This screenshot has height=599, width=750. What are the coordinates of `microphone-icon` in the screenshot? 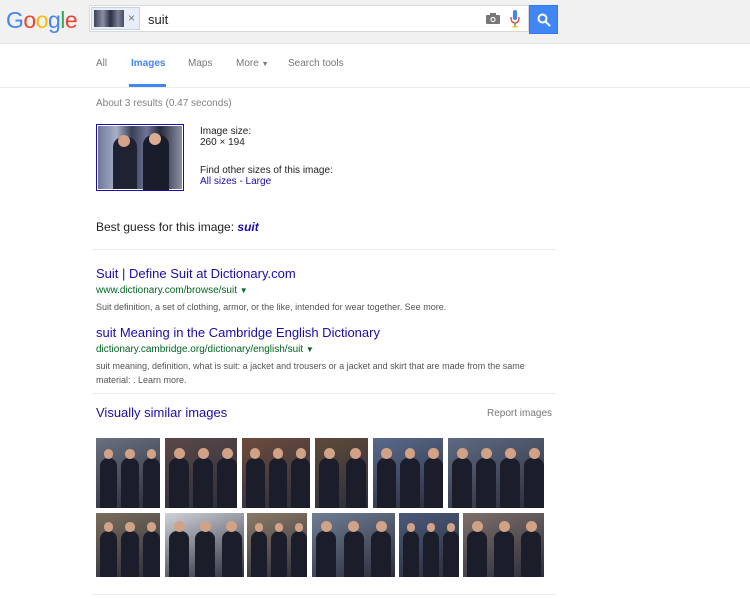 It's located at (515, 19).